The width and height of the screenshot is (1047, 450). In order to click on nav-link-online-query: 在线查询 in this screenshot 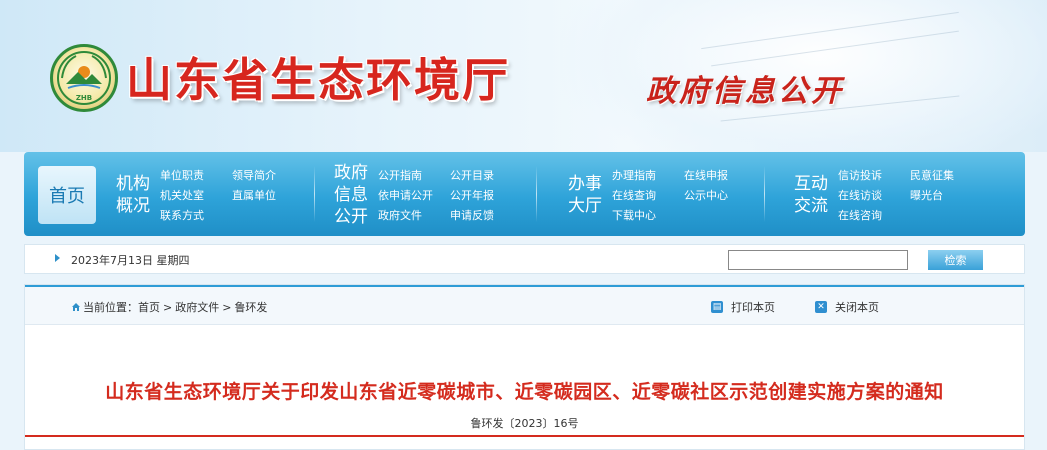, I will do `click(648, 195)`.